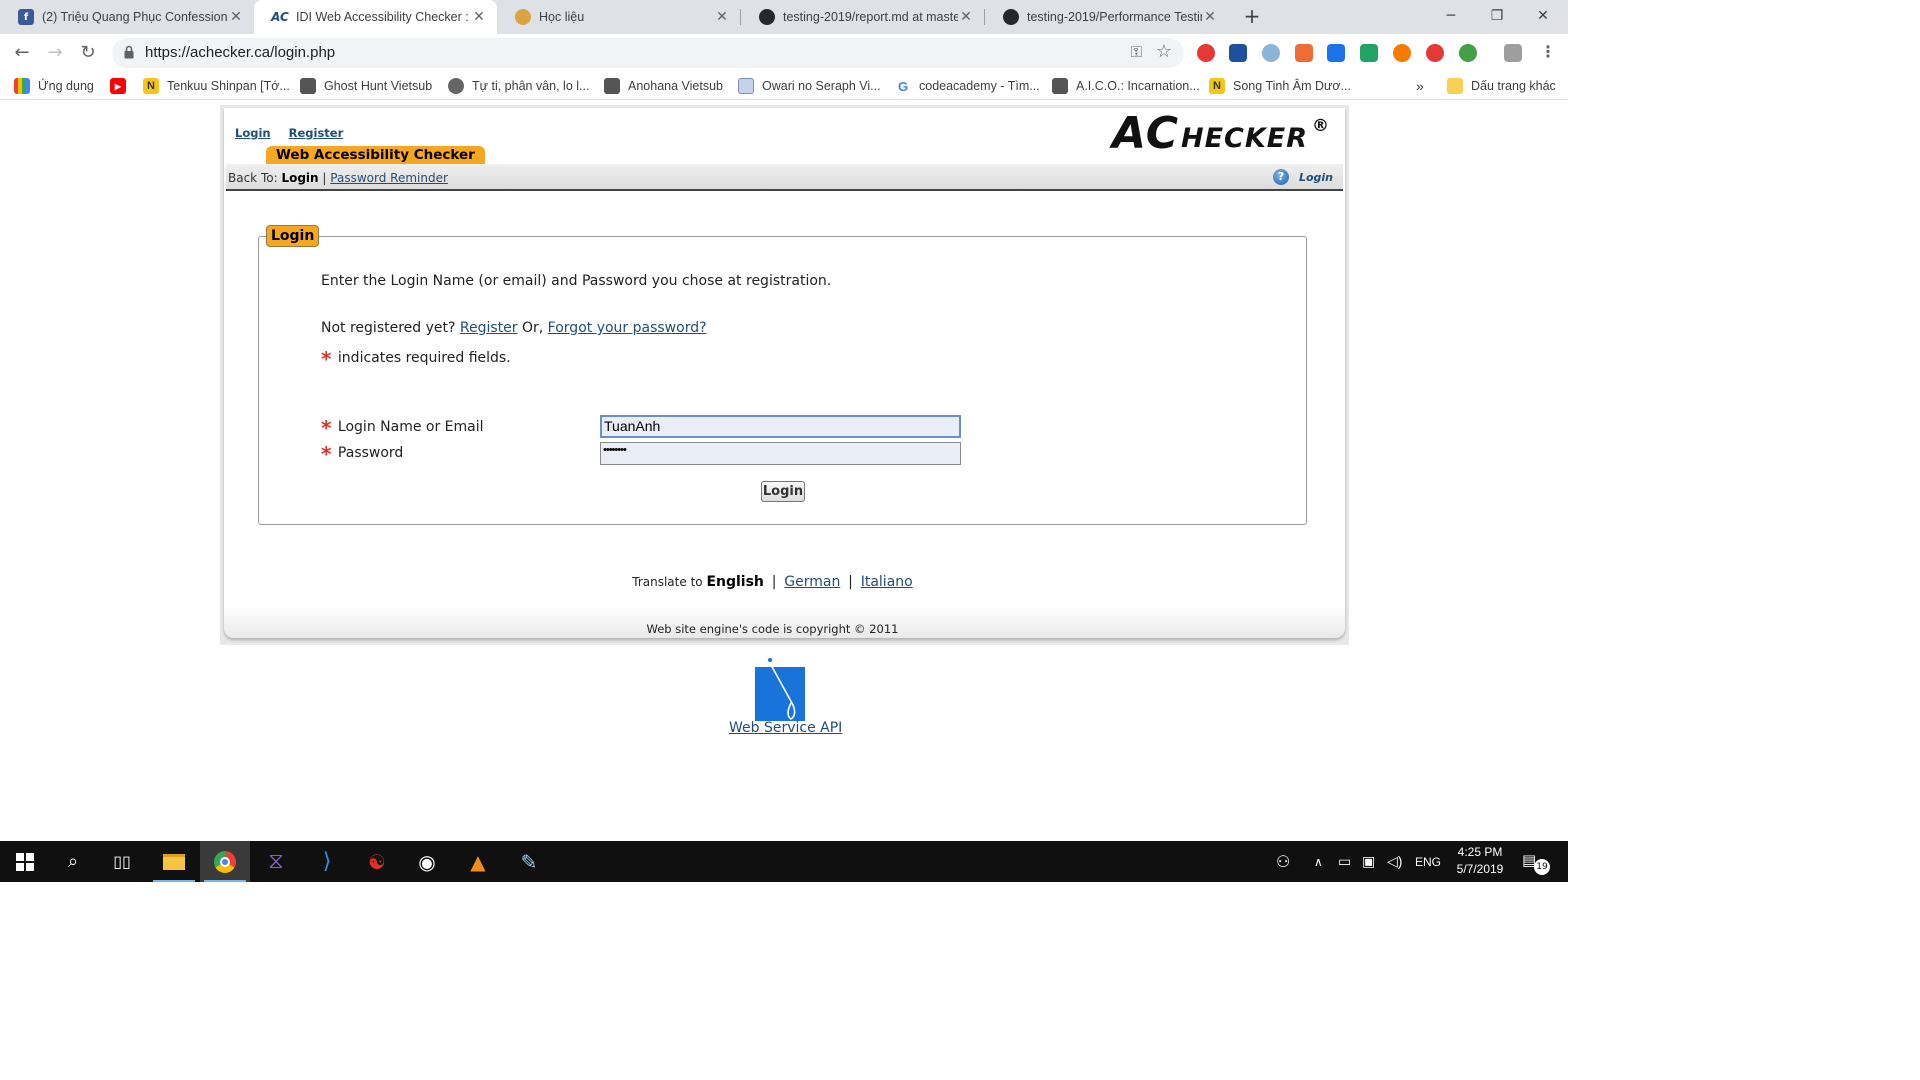  I want to click on windows-start-icon, so click(25, 861).